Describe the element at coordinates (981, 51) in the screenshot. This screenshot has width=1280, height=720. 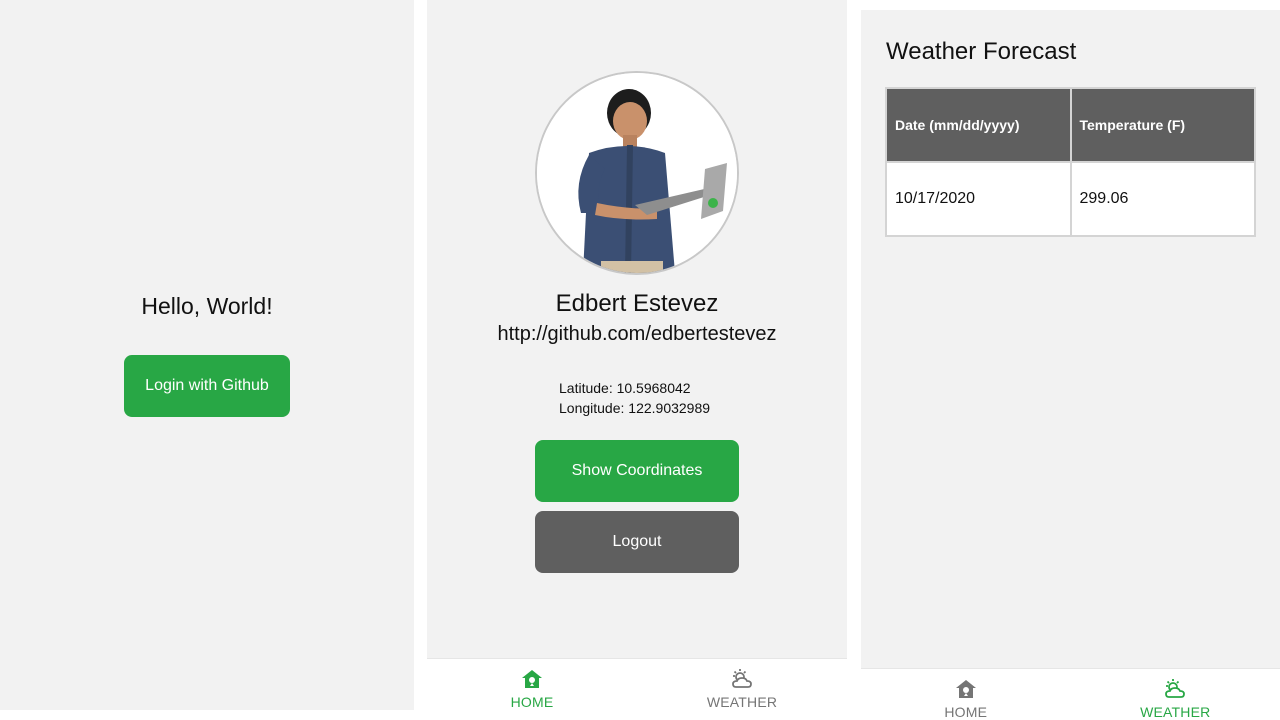
I see `page-title: Weather Forecast` at that location.